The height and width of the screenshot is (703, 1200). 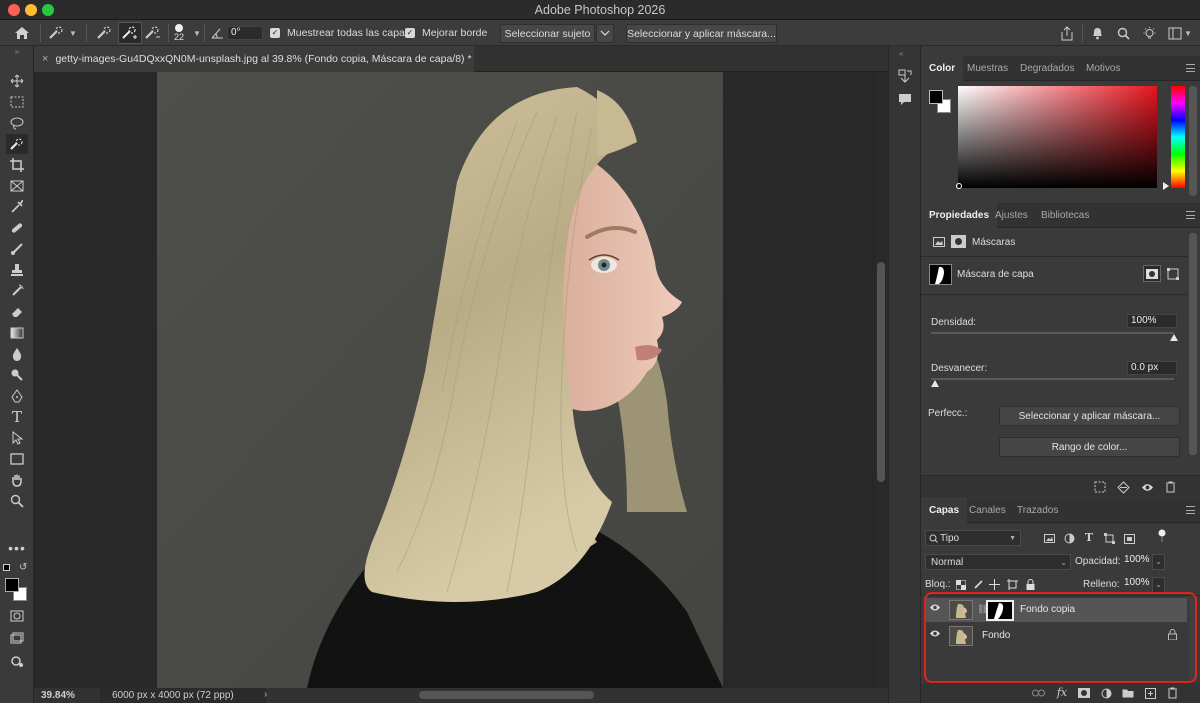 What do you see at coordinates (998, 562) in the screenshot?
I see `blend-mode-dropdown: Normal ⌄` at bounding box center [998, 562].